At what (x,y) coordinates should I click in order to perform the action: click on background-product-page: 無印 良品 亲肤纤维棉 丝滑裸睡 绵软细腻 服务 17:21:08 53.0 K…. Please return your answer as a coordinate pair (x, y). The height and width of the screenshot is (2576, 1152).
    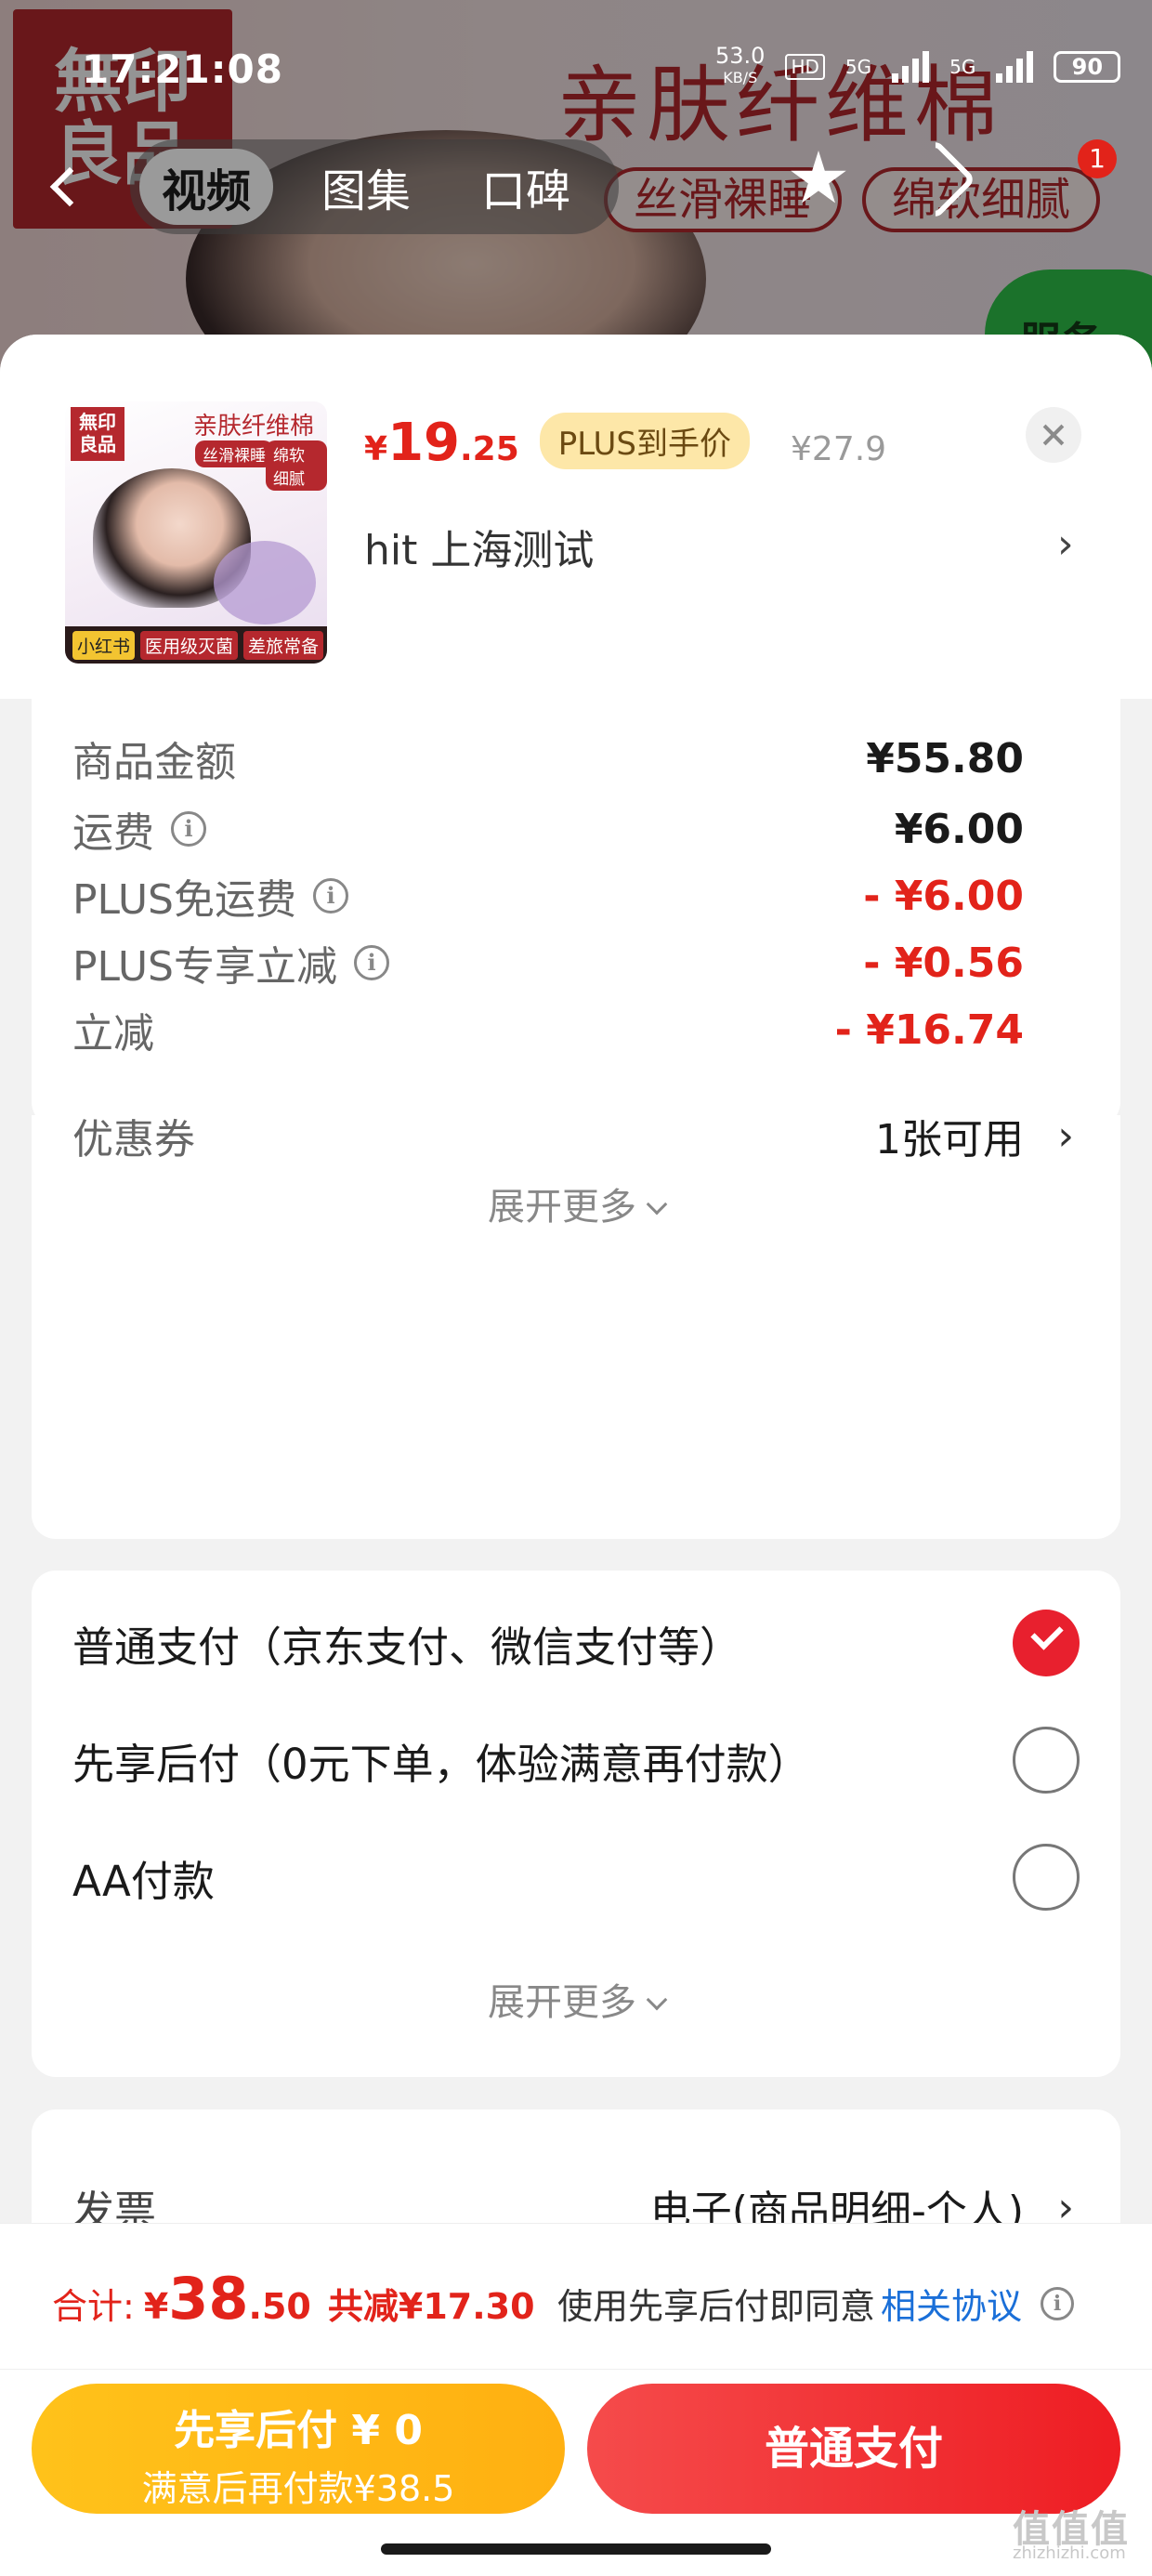
    Looking at the image, I should click on (576, 186).